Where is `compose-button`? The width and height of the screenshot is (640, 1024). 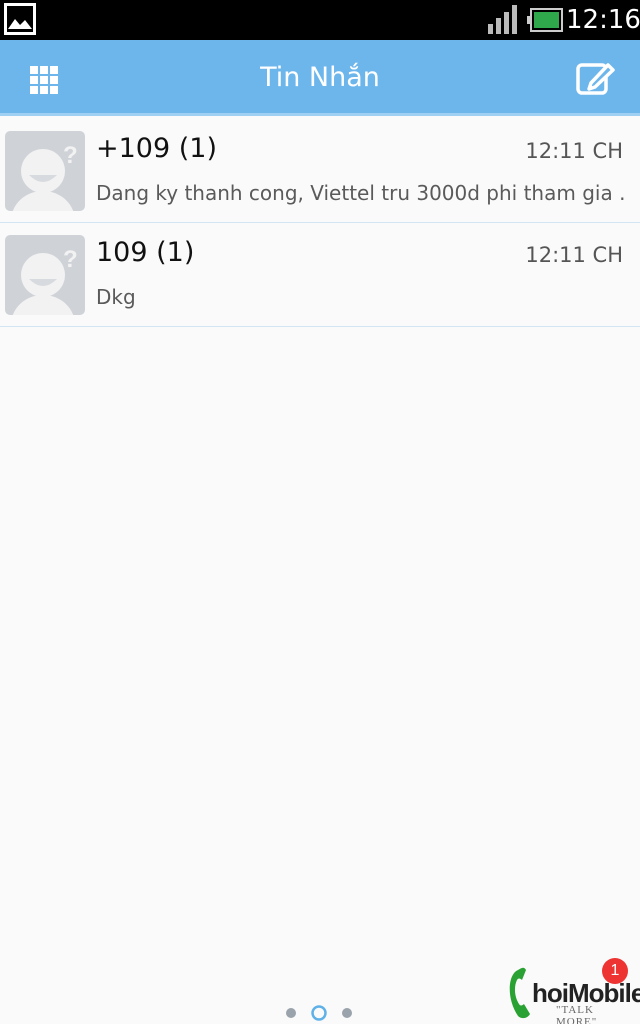
compose-button is located at coordinates (595, 79).